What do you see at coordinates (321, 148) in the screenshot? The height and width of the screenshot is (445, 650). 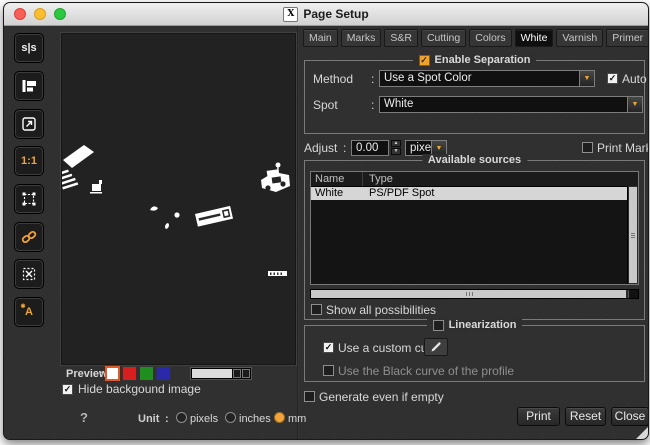 I see `adjust-label: Adjust` at bounding box center [321, 148].